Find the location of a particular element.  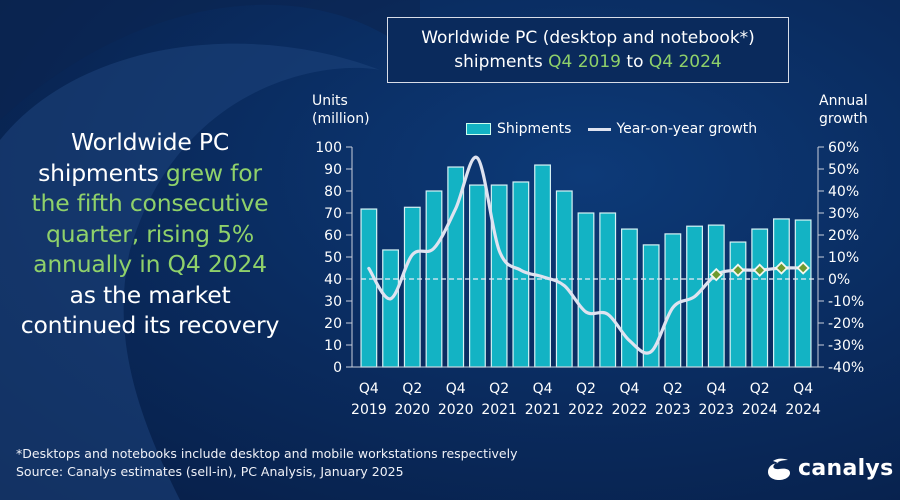

left-tick-label: 90 is located at coordinates (333, 170).